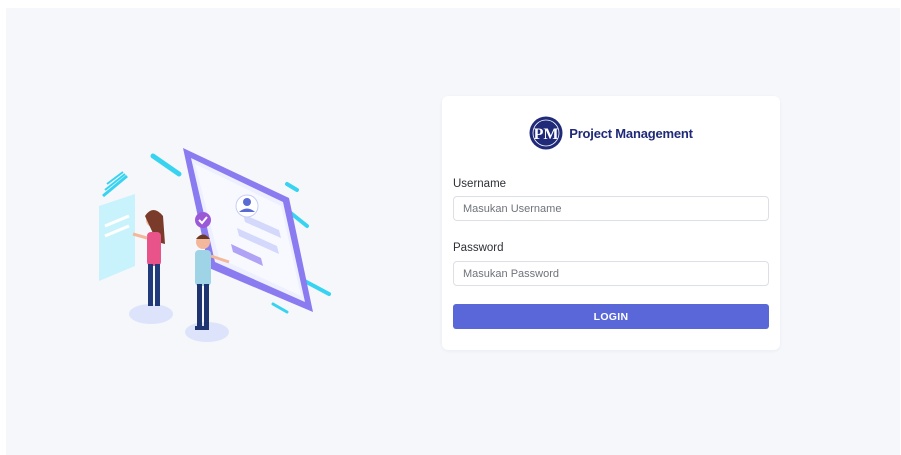  What do you see at coordinates (611, 316) in the screenshot?
I see `login-button: LOGIN` at bounding box center [611, 316].